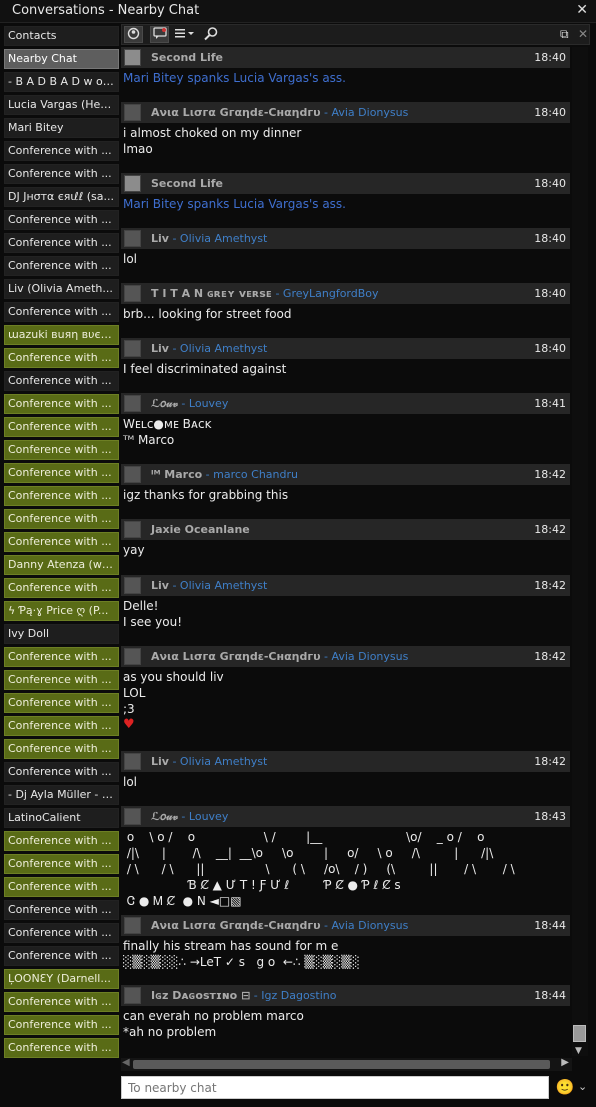 The width and height of the screenshot is (596, 1107). Describe the element at coordinates (298, 995) in the screenshot. I see `sender-username-link: Igz Dagostino` at that location.